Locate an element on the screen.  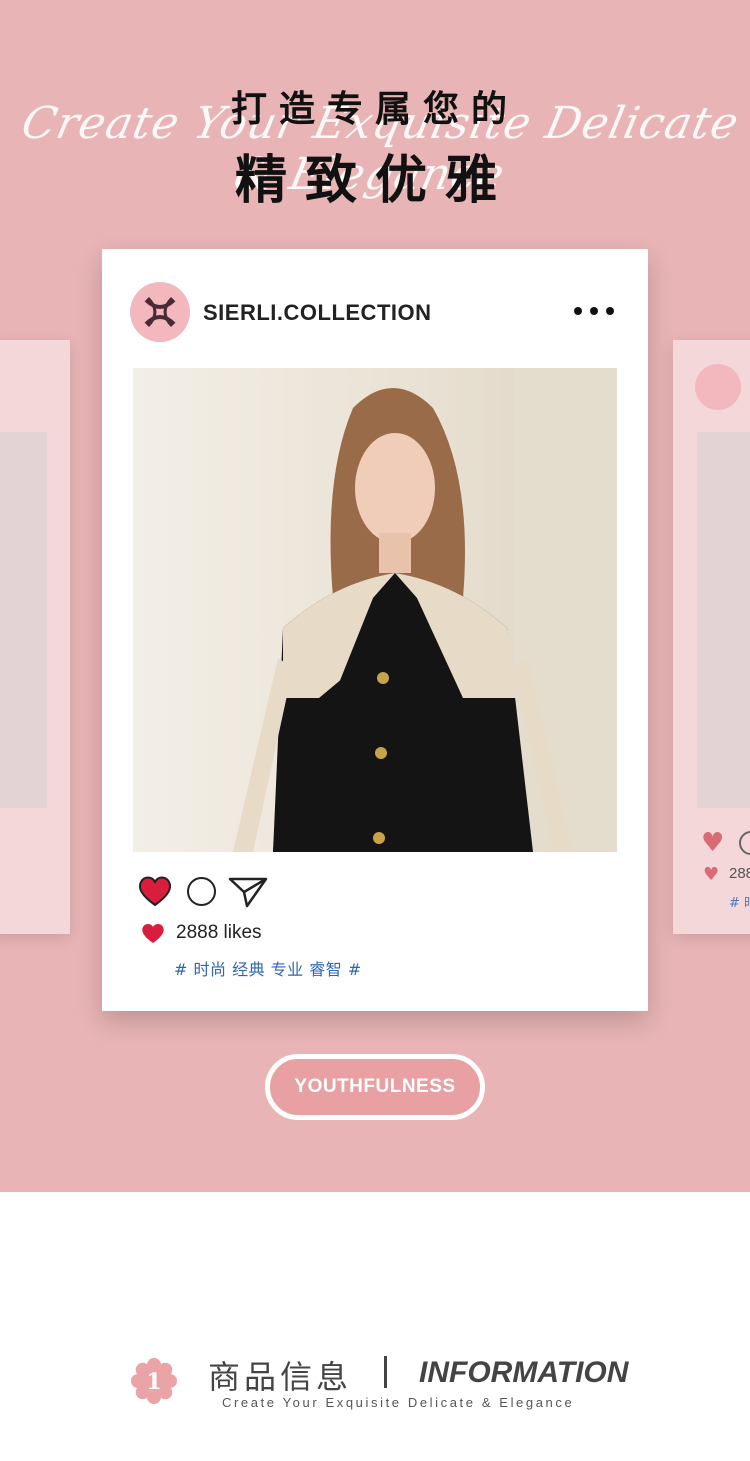
hero-title-line2: 精致优雅 is located at coordinates (374, 181).